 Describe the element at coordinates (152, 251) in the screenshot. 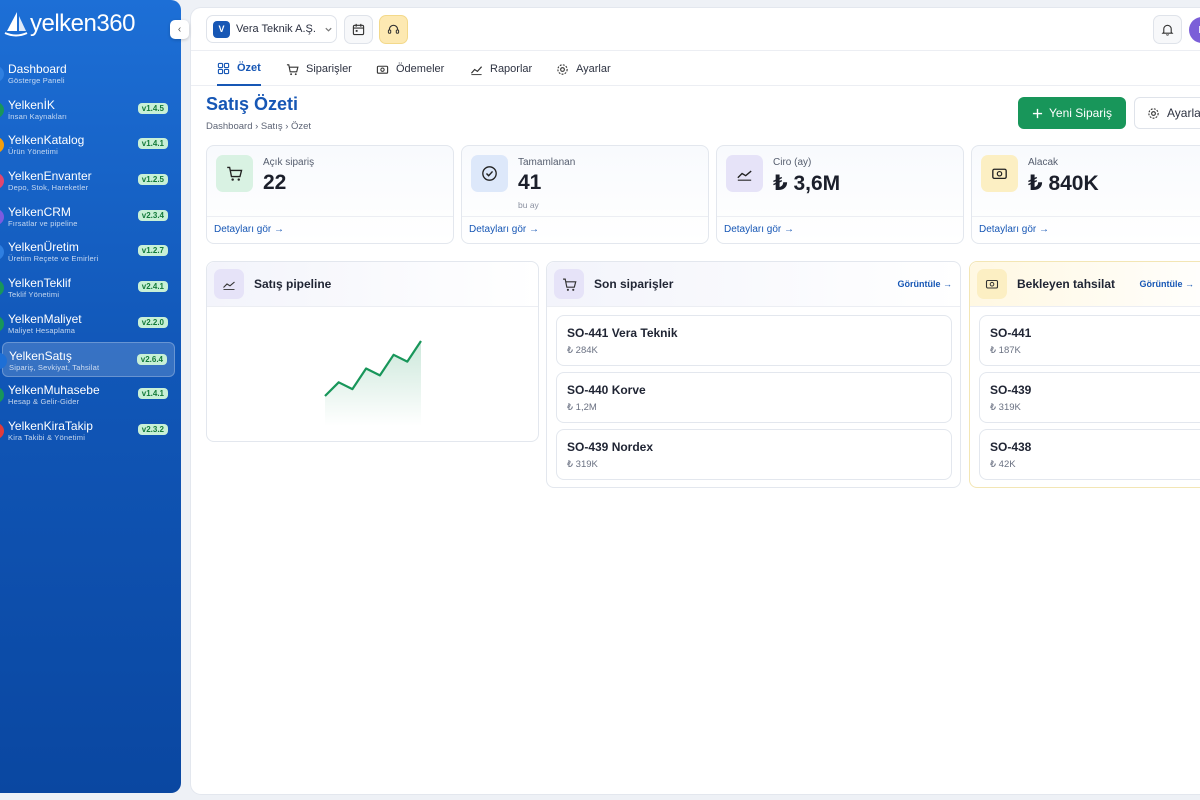

I see `version-badge: v1.2.7` at that location.